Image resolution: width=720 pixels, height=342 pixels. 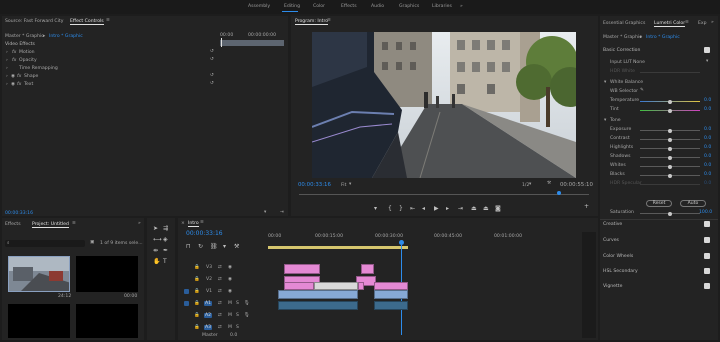 What do you see at coordinates (165, 240) in the screenshot?
I see `razor-tool-icon: ◈` at bounding box center [165, 240].